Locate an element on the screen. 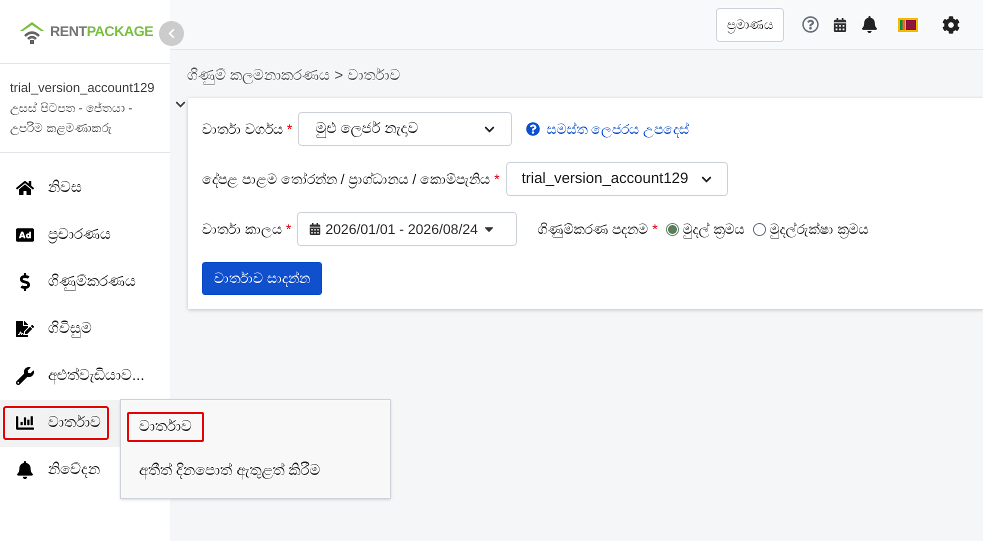 The image size is (983, 541). create-report-button: වාර්තාව සාදන්න is located at coordinates (262, 278).